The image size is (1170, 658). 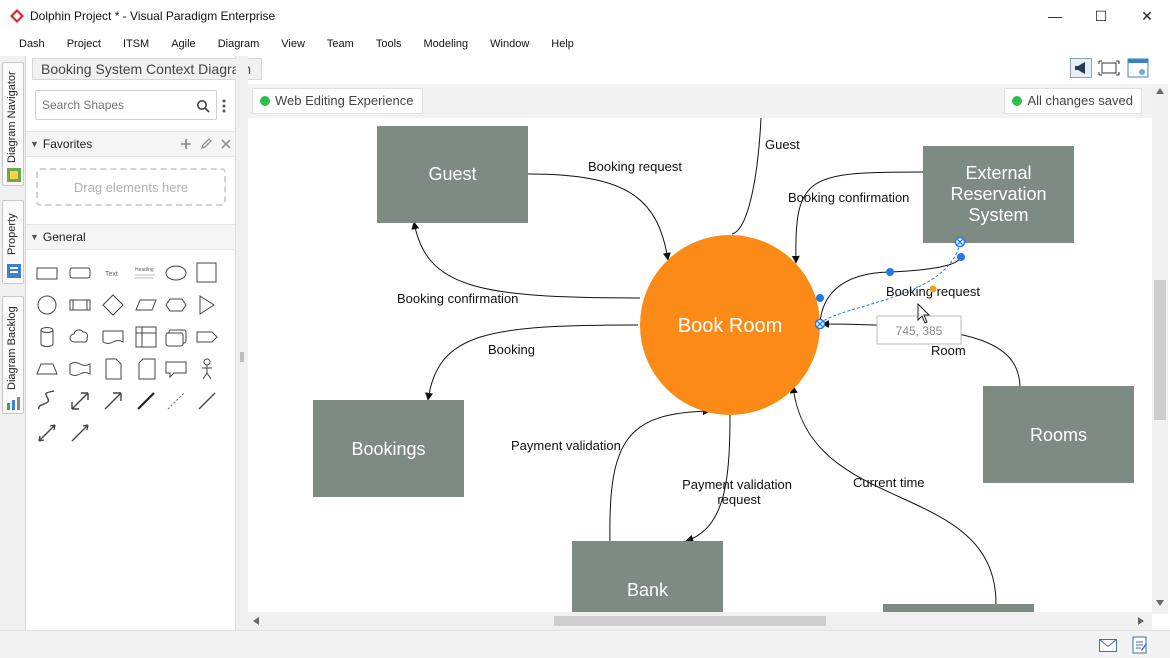 I want to click on flow-label-booking-confirmation-guest: Booking confirmation, so click(x=457, y=298).